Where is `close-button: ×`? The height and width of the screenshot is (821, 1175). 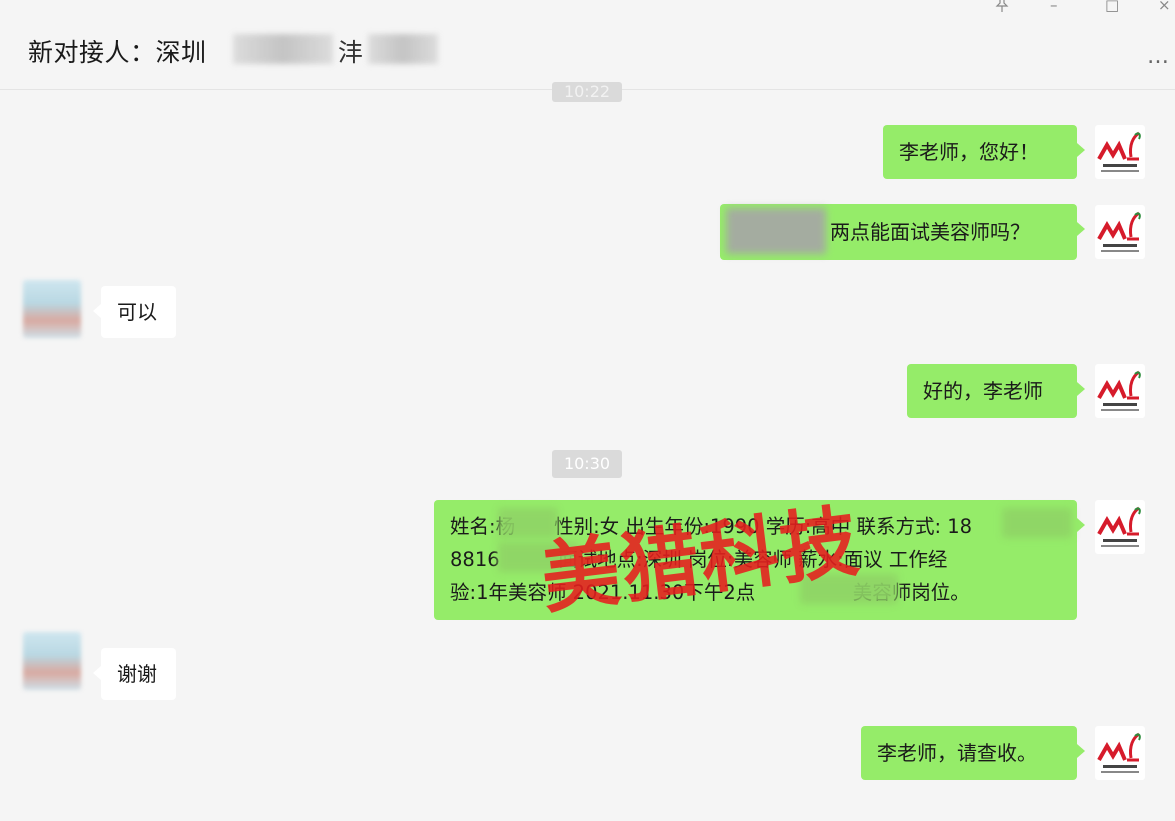 close-button: × is located at coordinates (1164, 7).